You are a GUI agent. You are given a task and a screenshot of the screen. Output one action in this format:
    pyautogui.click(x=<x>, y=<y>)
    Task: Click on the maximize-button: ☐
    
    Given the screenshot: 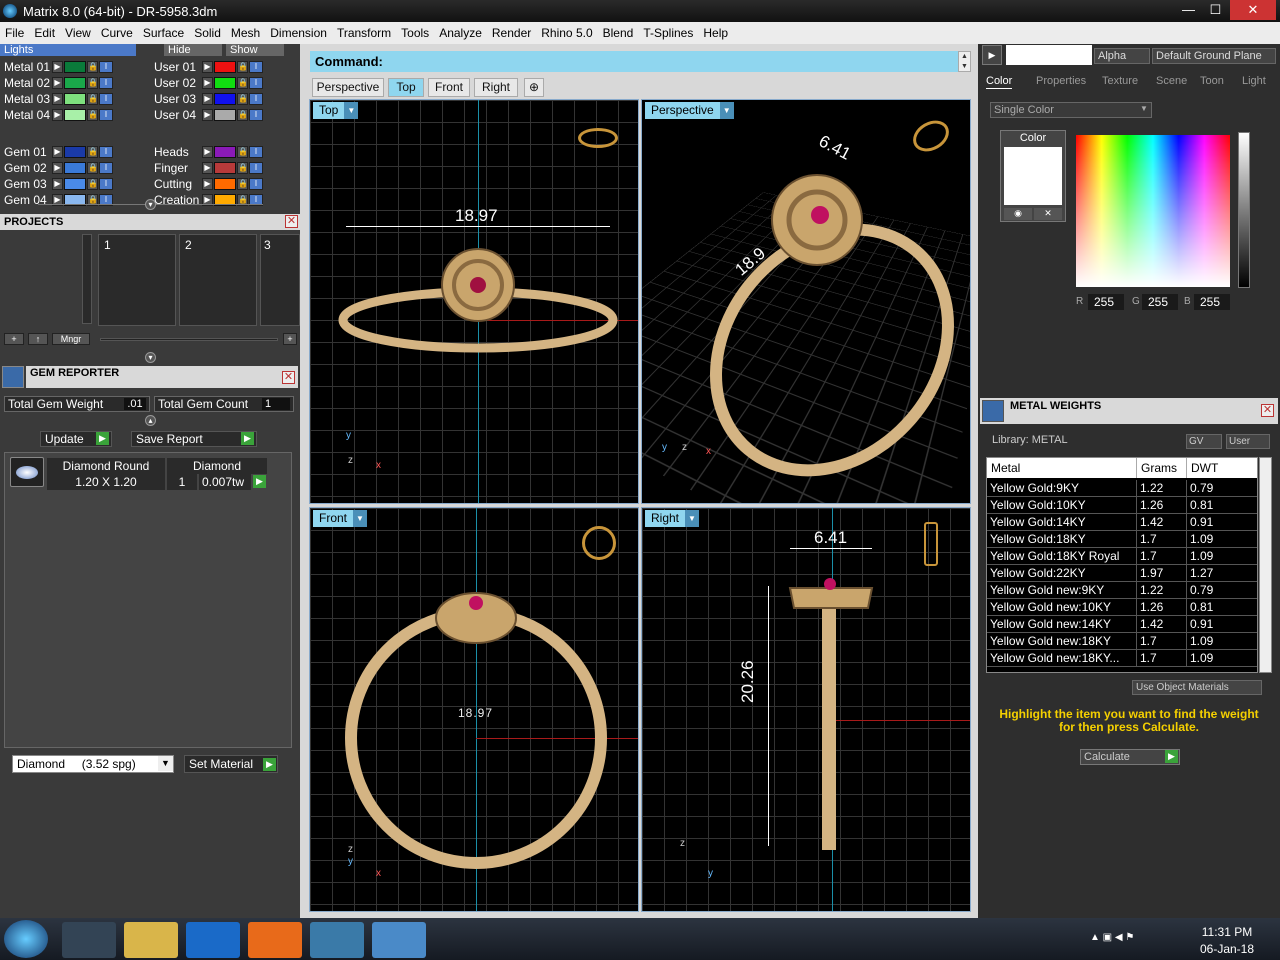 What is the action you would take?
    pyautogui.click(x=1215, y=10)
    